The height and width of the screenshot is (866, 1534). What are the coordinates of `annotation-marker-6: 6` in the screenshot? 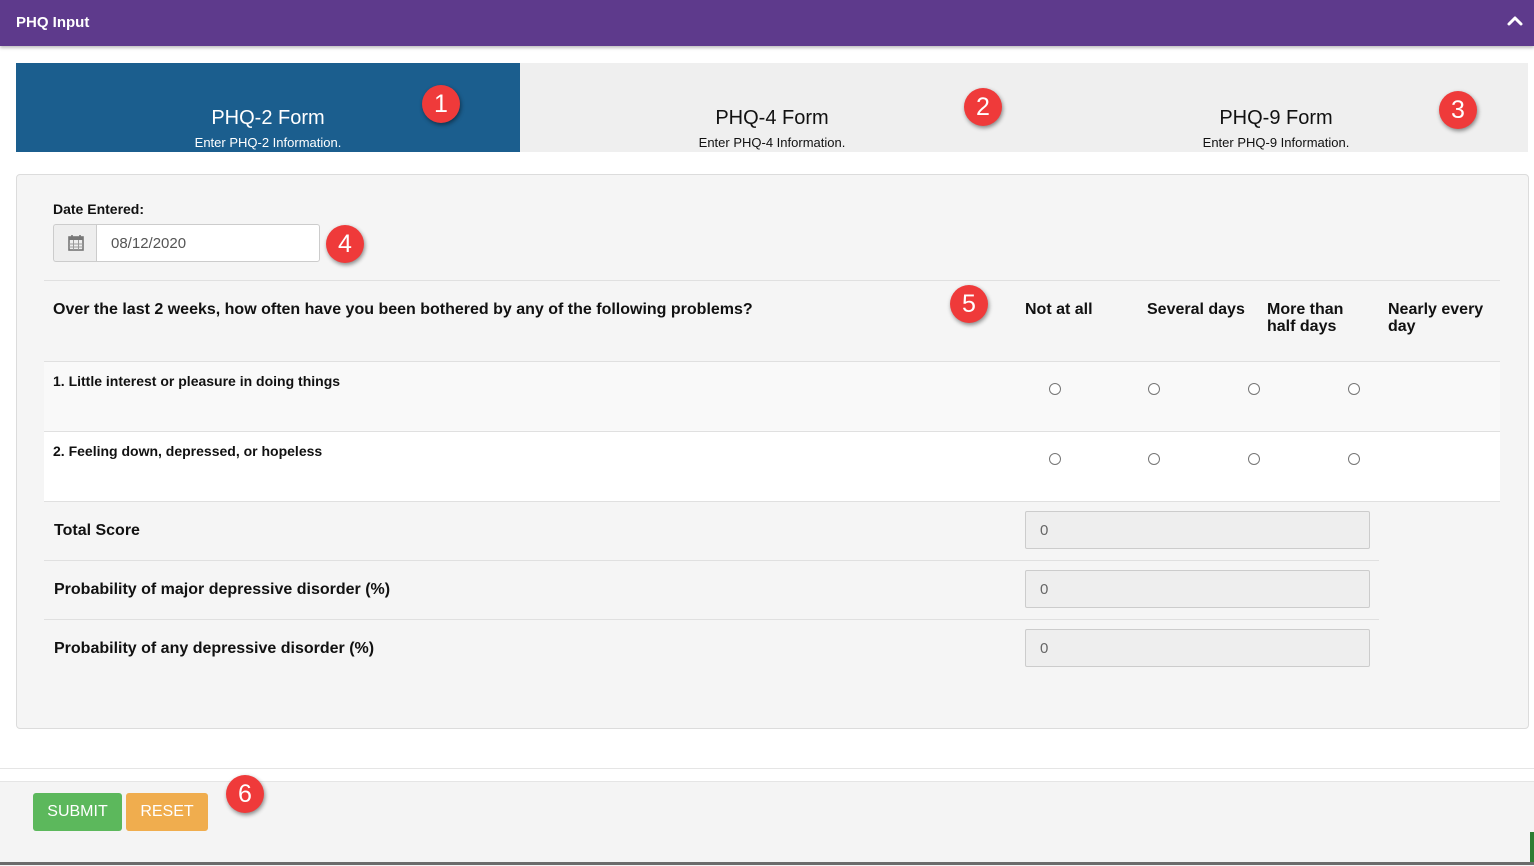 It's located at (245, 794).